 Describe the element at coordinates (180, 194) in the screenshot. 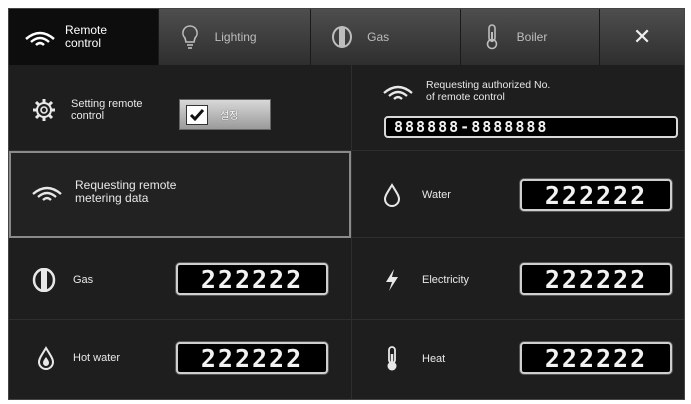

I see `request-metering-button: Requesting remote metering data` at that location.